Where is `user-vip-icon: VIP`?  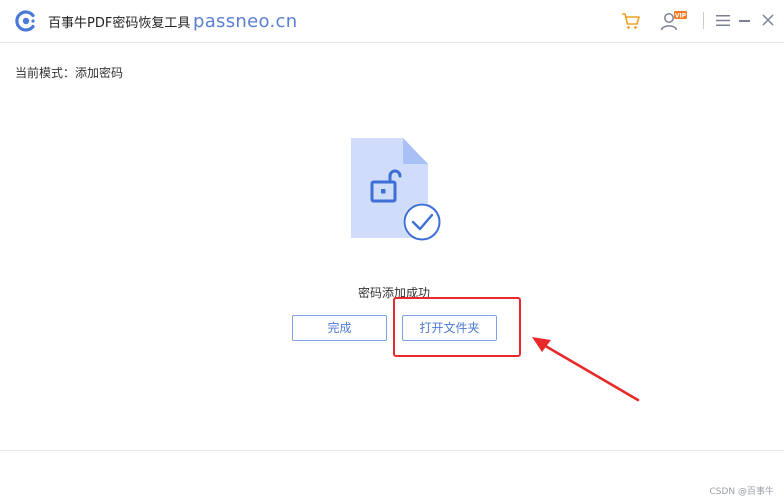
user-vip-icon: VIP is located at coordinates (673, 21).